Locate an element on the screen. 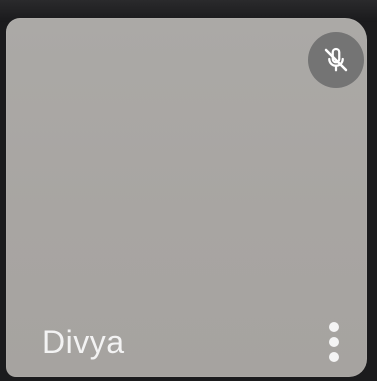 The height and width of the screenshot is (381, 377). mic-off-indicator is located at coordinates (336, 60).